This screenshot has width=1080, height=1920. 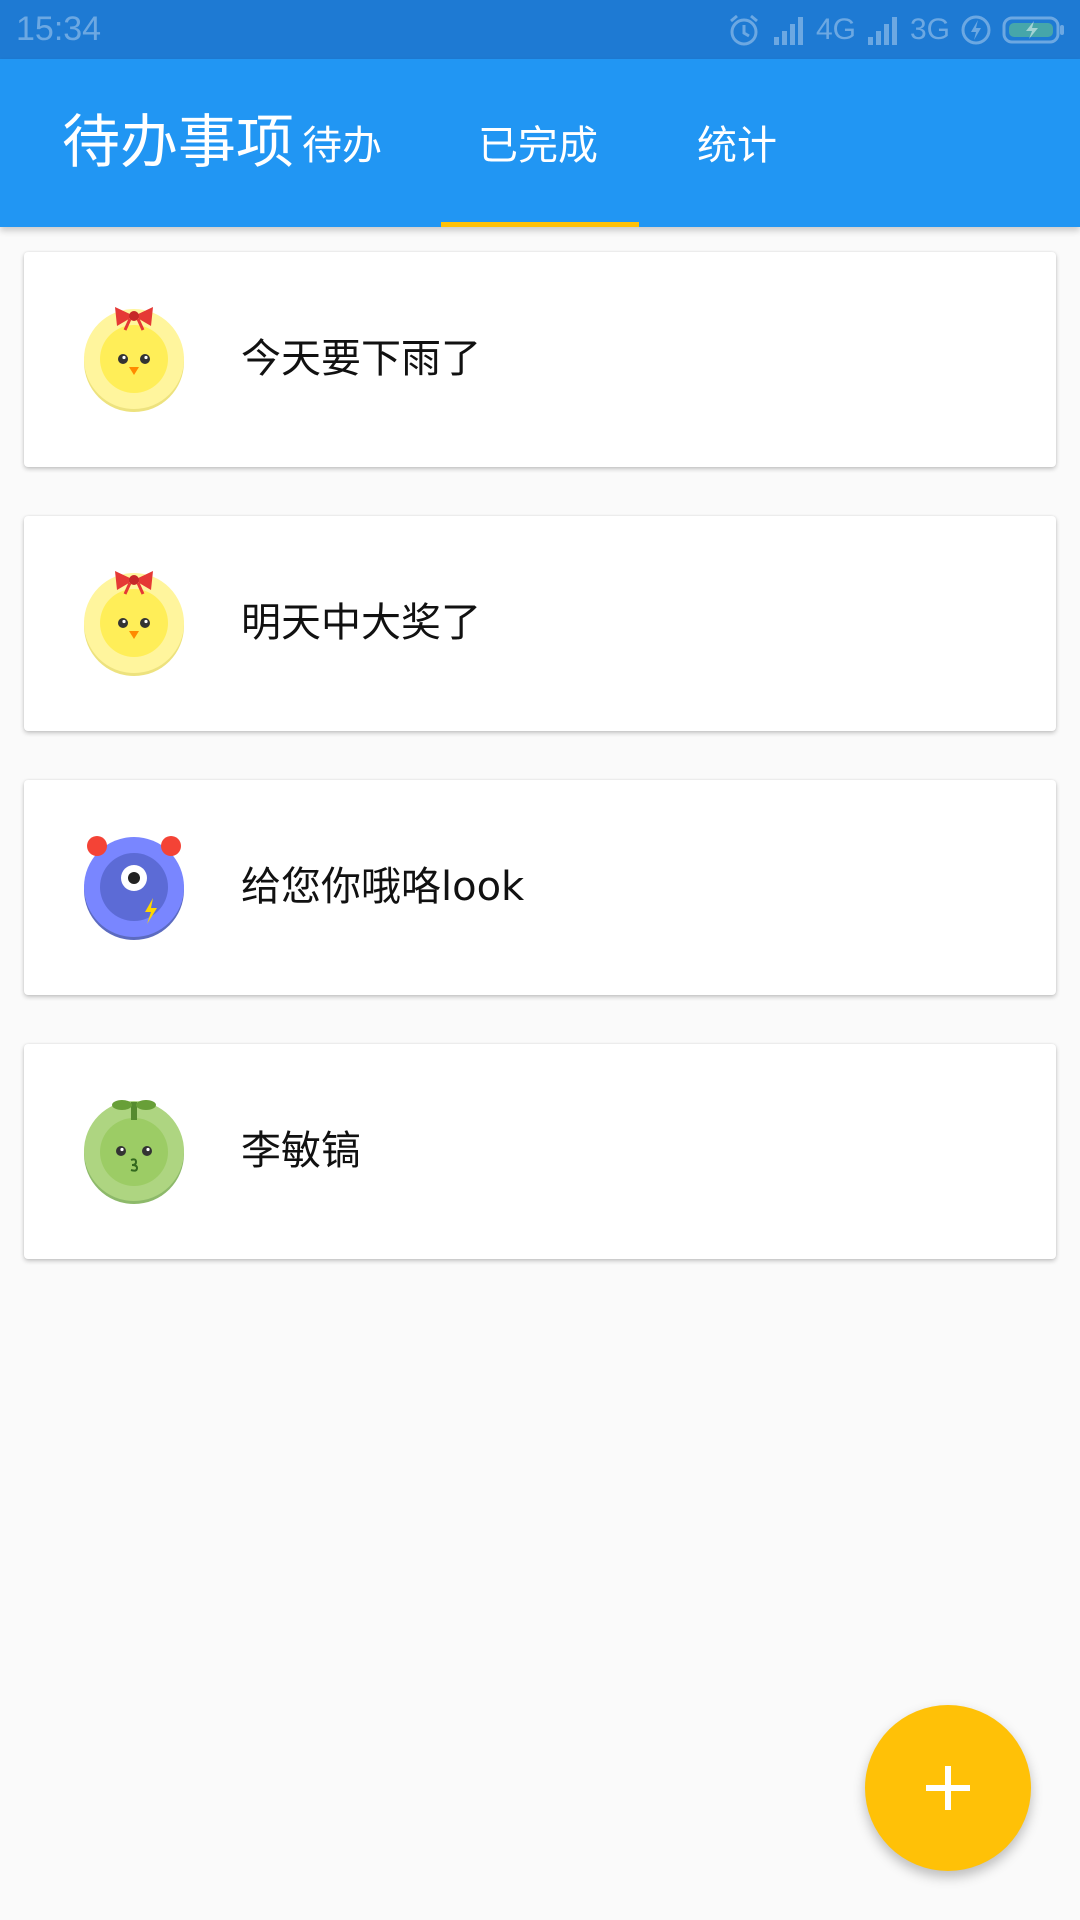 I want to click on status-icons: 4G 3G, so click(x=896, y=30).